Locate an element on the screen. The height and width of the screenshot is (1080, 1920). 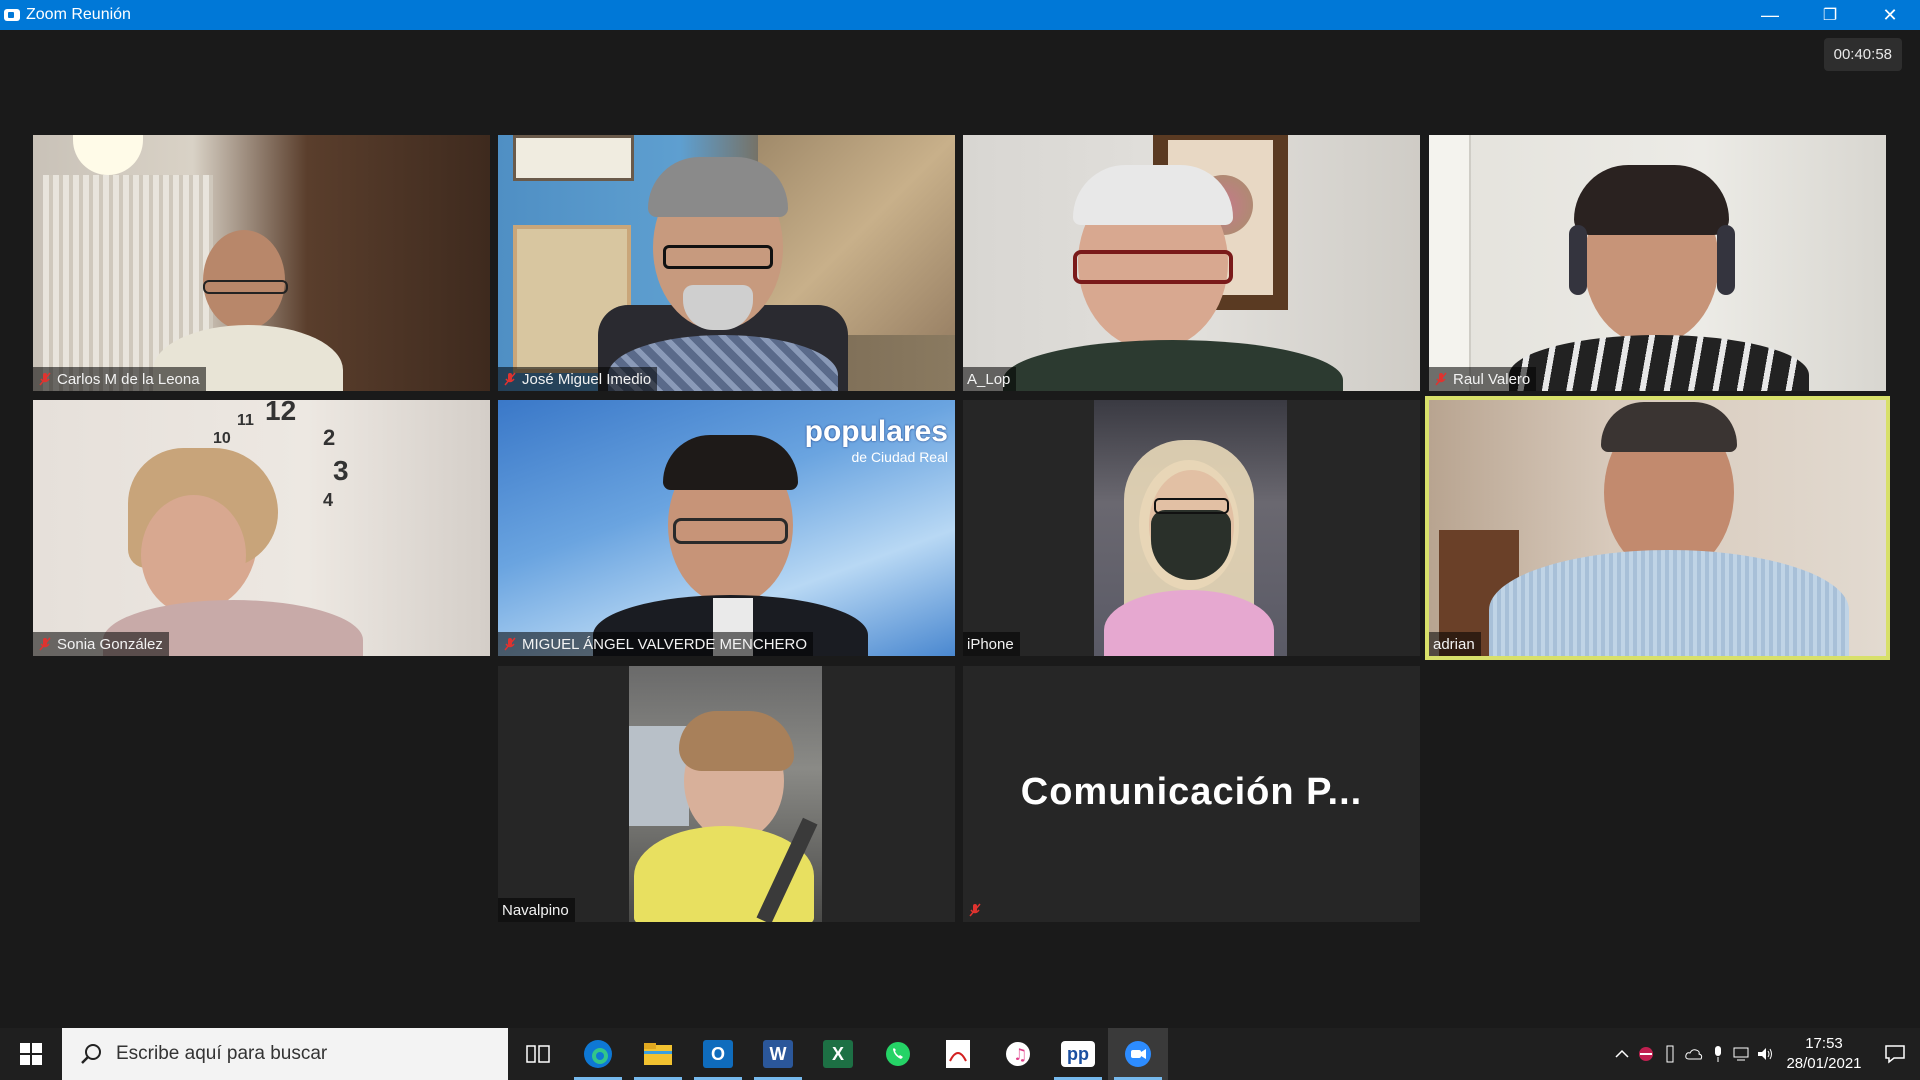
zoom-app-icon is located at coordinates (12, 15).